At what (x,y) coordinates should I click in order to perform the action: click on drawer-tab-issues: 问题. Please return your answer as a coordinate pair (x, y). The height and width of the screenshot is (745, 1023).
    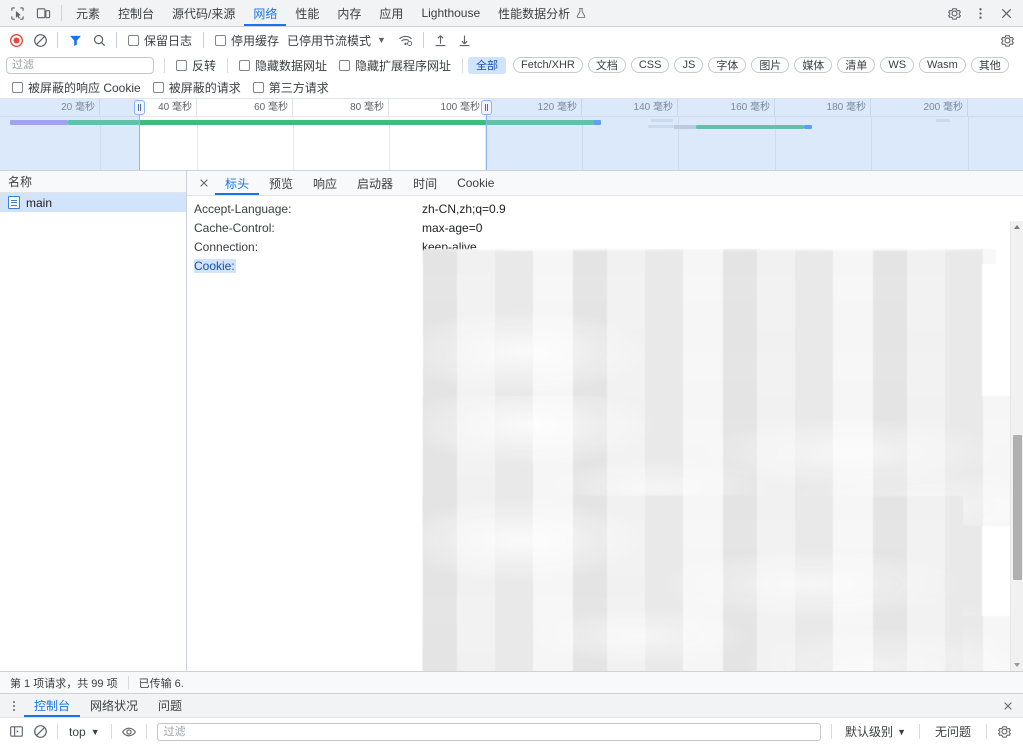
    Looking at the image, I should click on (170, 705).